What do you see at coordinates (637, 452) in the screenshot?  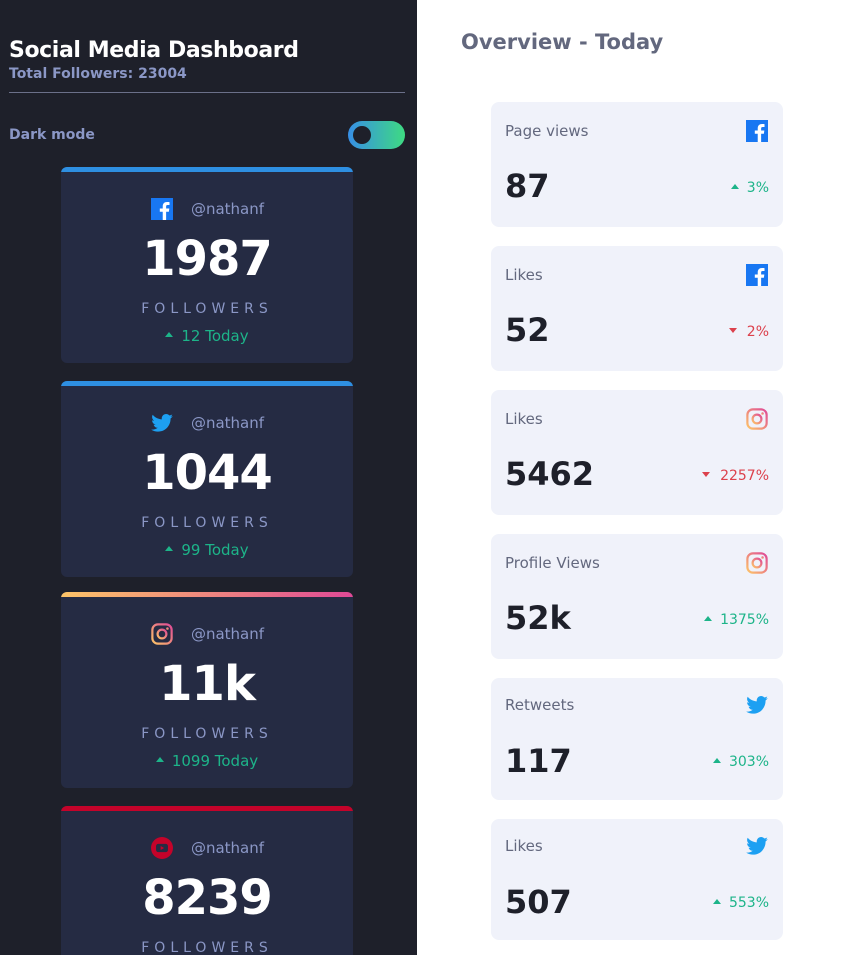 I see `overview-card-instagram-likes: Likes 5462 2257%` at bounding box center [637, 452].